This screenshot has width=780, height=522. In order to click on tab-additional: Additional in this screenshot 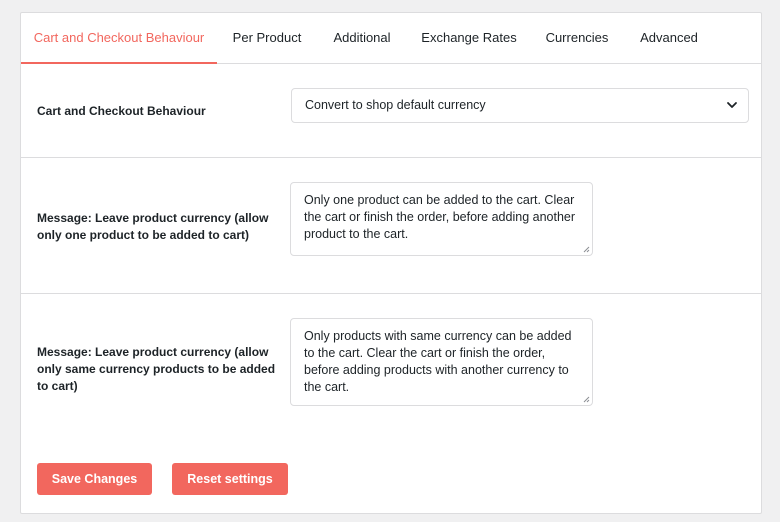, I will do `click(362, 38)`.